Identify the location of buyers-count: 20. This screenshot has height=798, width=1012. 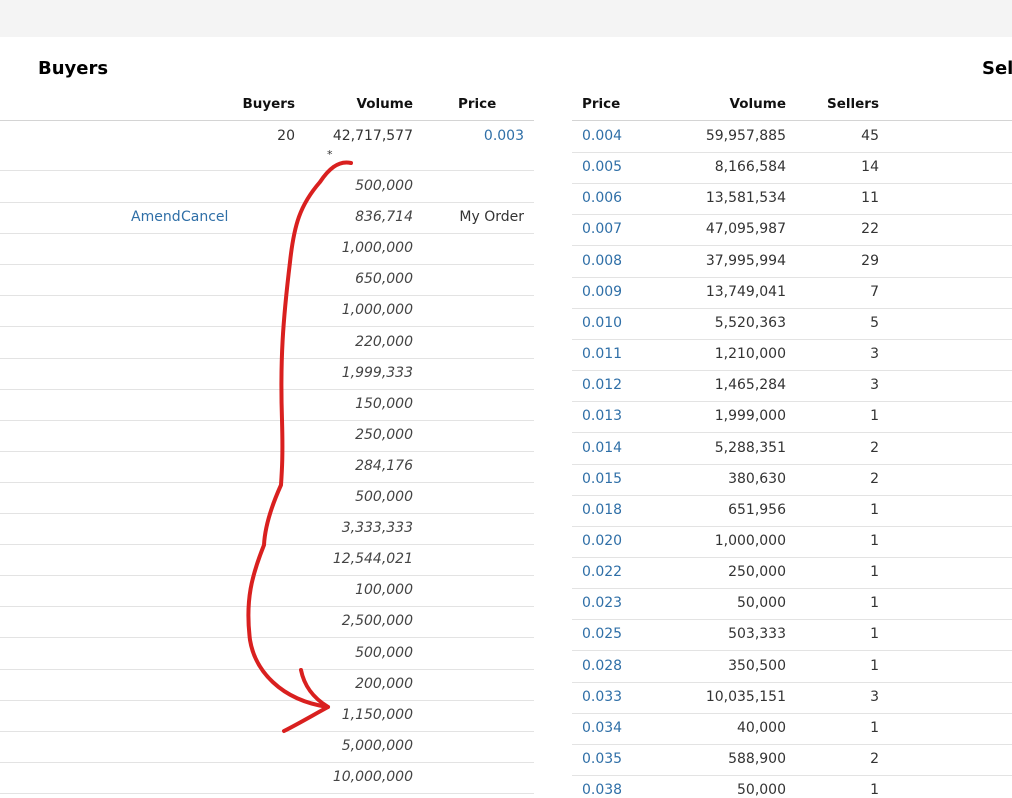
(286, 136).